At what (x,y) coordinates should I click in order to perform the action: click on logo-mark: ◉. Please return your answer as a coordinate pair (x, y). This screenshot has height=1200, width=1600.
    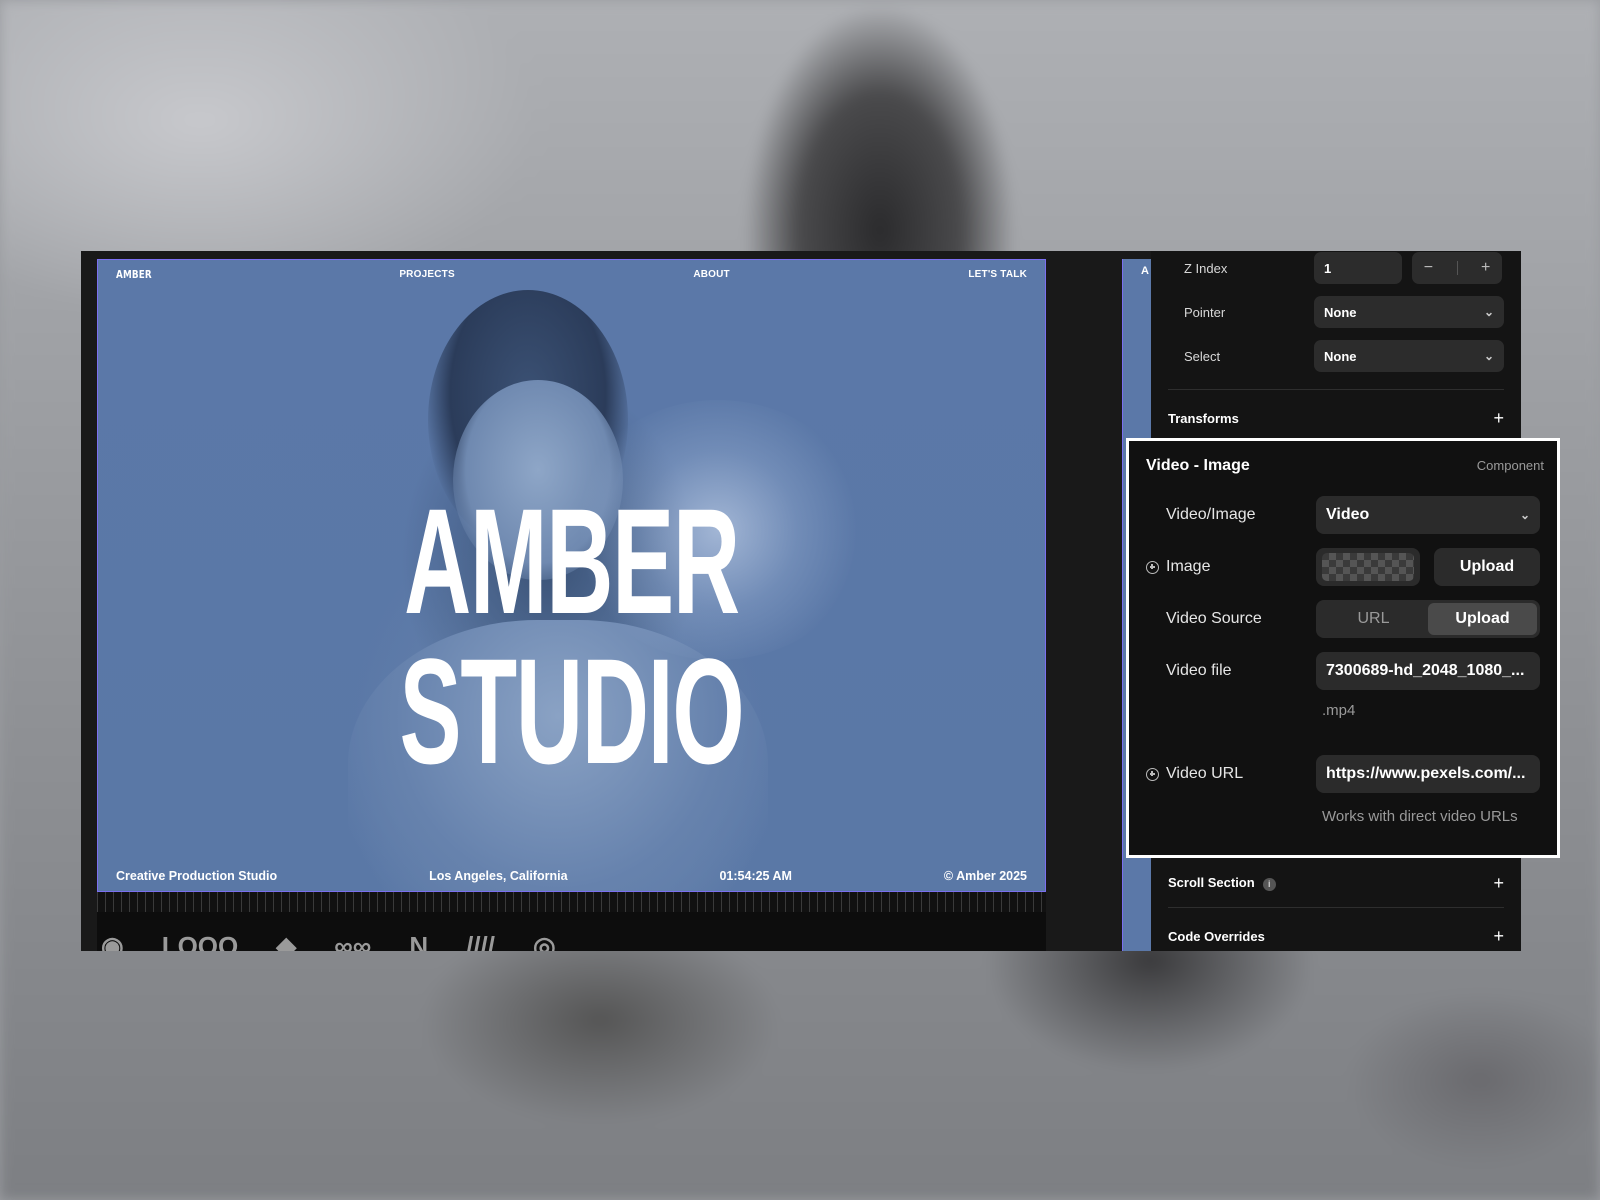
    Looking at the image, I should click on (112, 941).